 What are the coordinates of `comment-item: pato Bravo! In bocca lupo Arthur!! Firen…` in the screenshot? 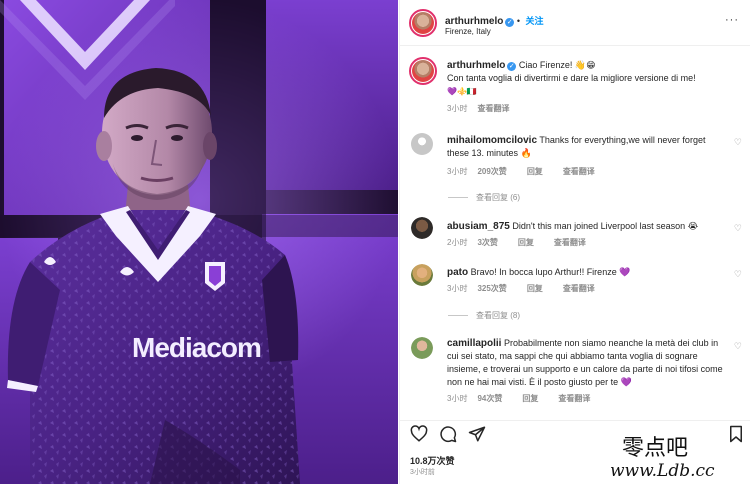 It's located at (587, 280).